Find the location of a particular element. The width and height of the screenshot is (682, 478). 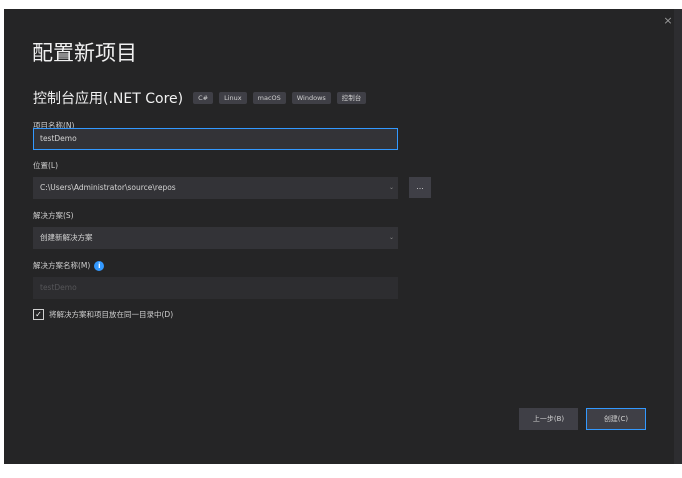

solution-name-label: 解决方案名称(M) i is located at coordinates (69, 265).